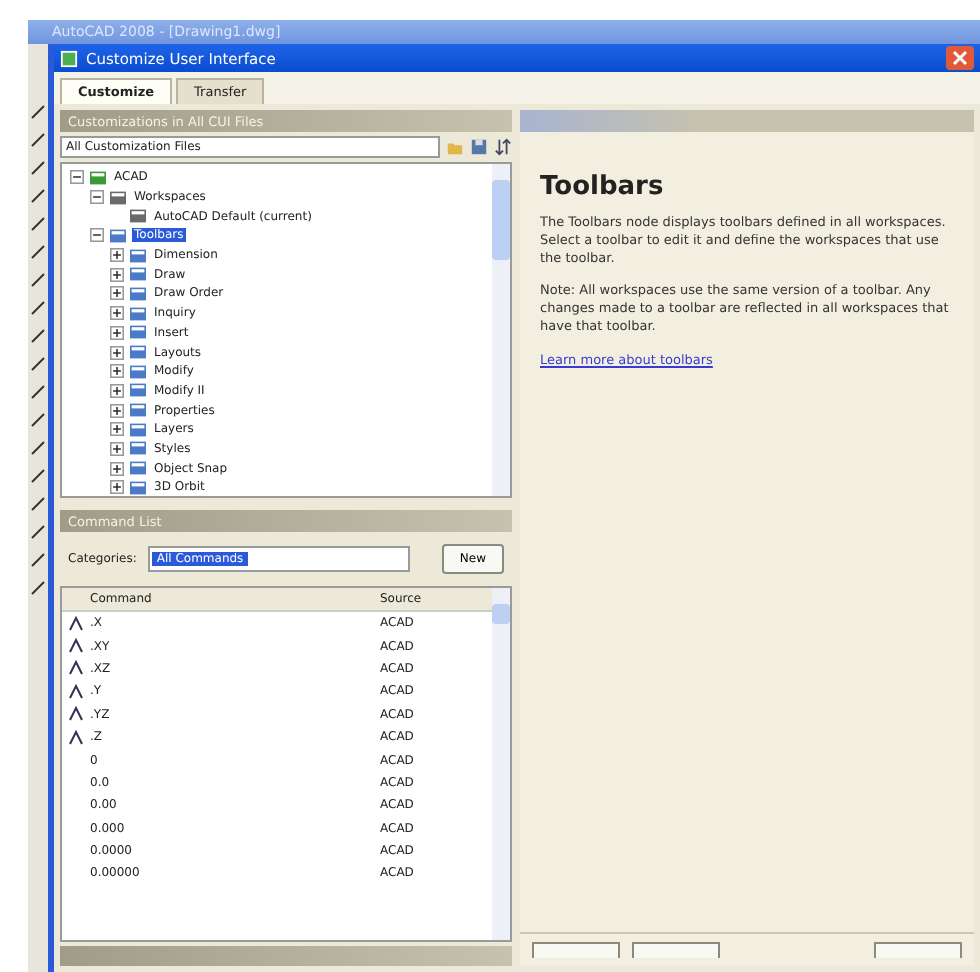  What do you see at coordinates (479, 147) in the screenshot?
I see `save-icon` at bounding box center [479, 147].